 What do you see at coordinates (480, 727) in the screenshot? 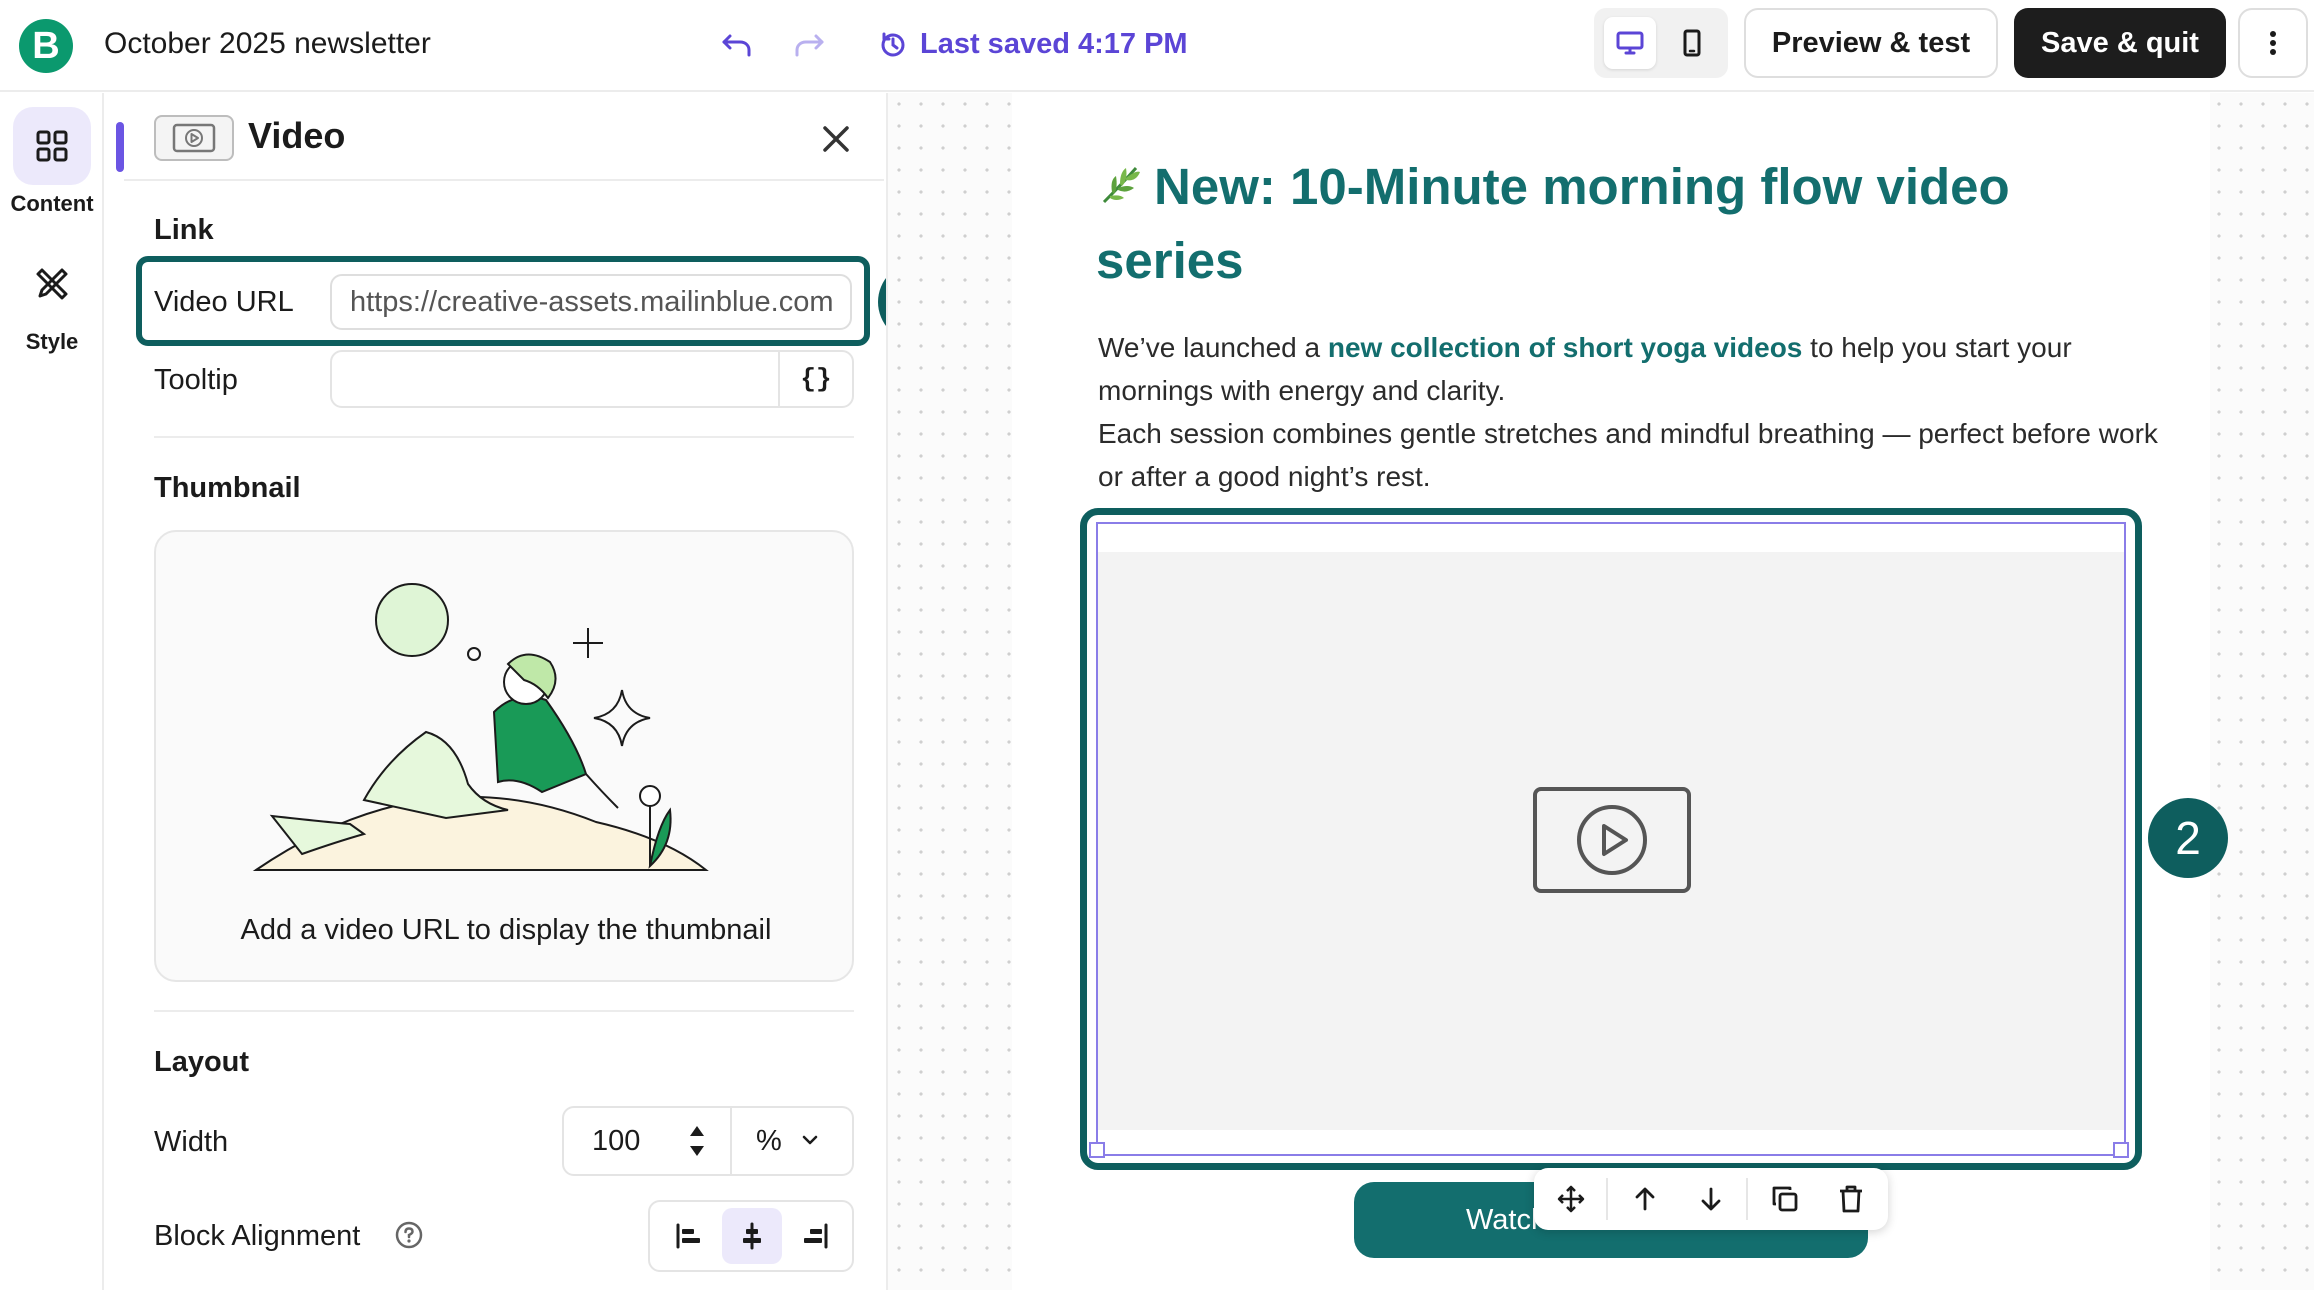
I see `relaxing-person-illustration` at bounding box center [480, 727].